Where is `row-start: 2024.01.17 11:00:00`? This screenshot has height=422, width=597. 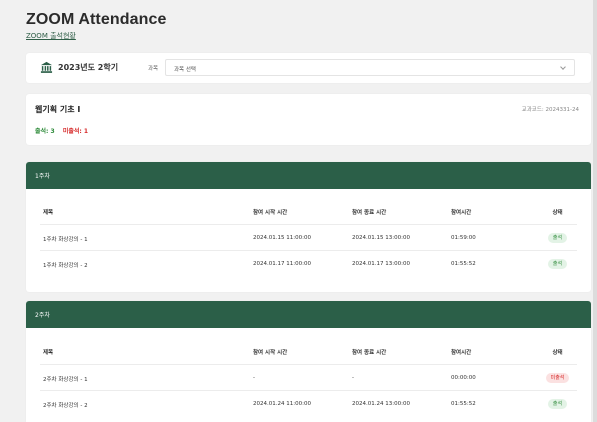 row-start: 2024.01.17 11:00:00 is located at coordinates (282, 264).